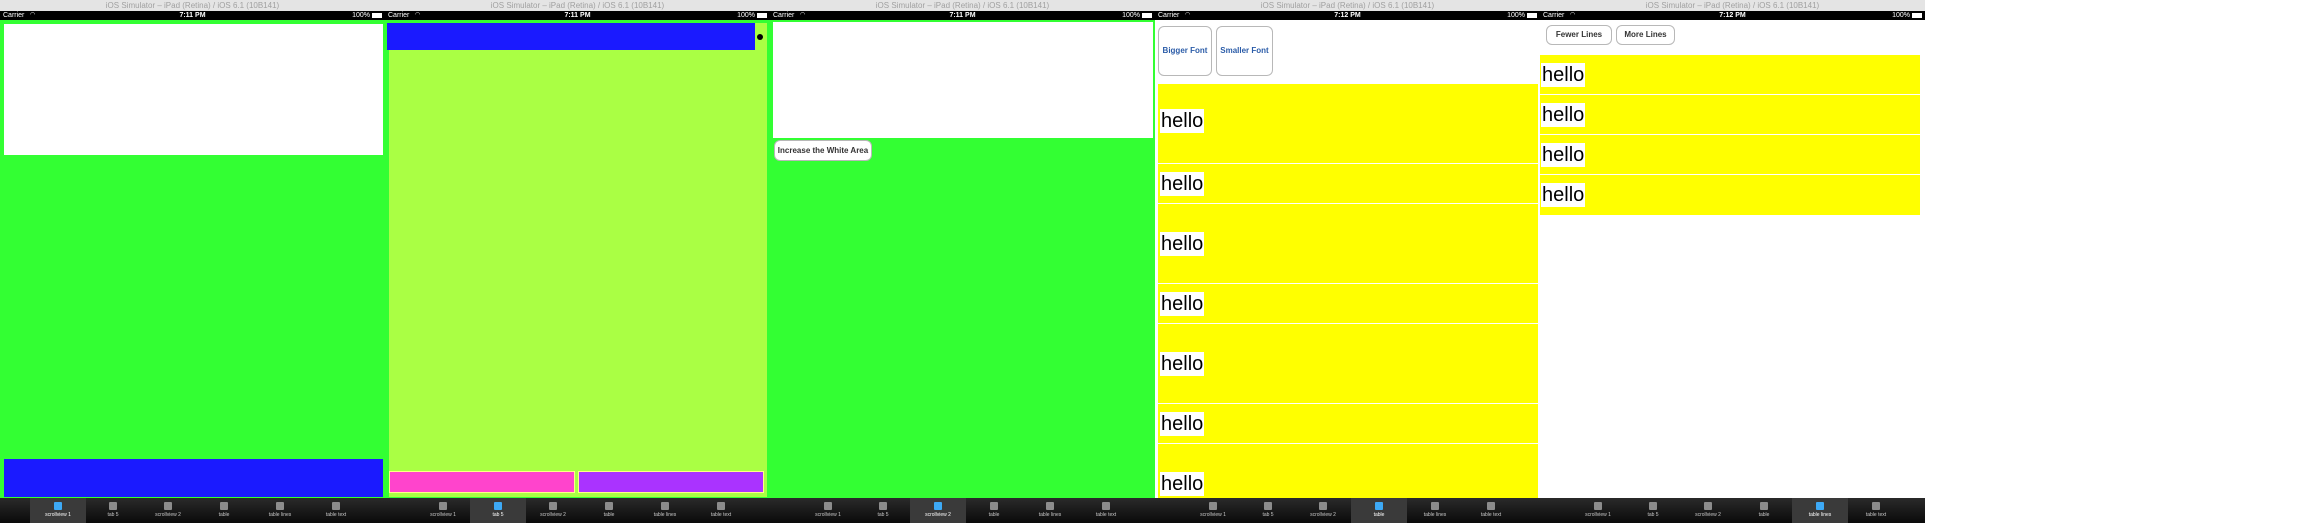 This screenshot has height=523, width=2304. Describe the element at coordinates (1185, 51) in the screenshot. I see `bigger-font-button: Bigger Font` at that location.